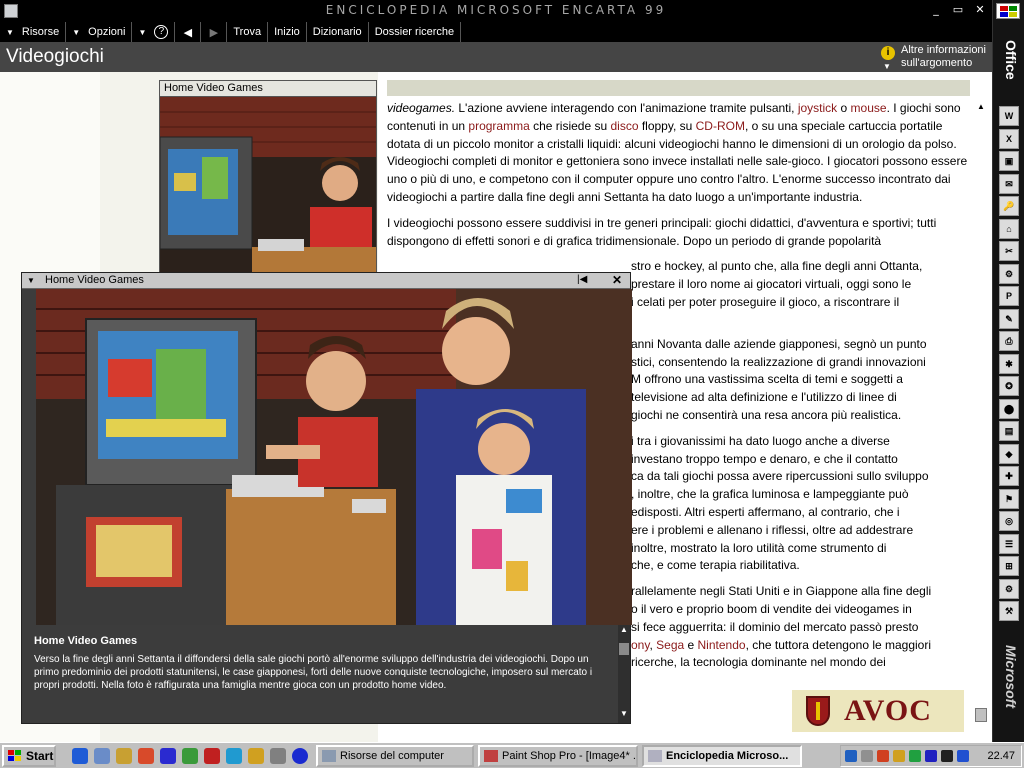 This screenshot has height=768, width=1024. Describe the element at coordinates (1009, 521) in the screenshot. I see `office-app-button-icon: ◎` at that location.